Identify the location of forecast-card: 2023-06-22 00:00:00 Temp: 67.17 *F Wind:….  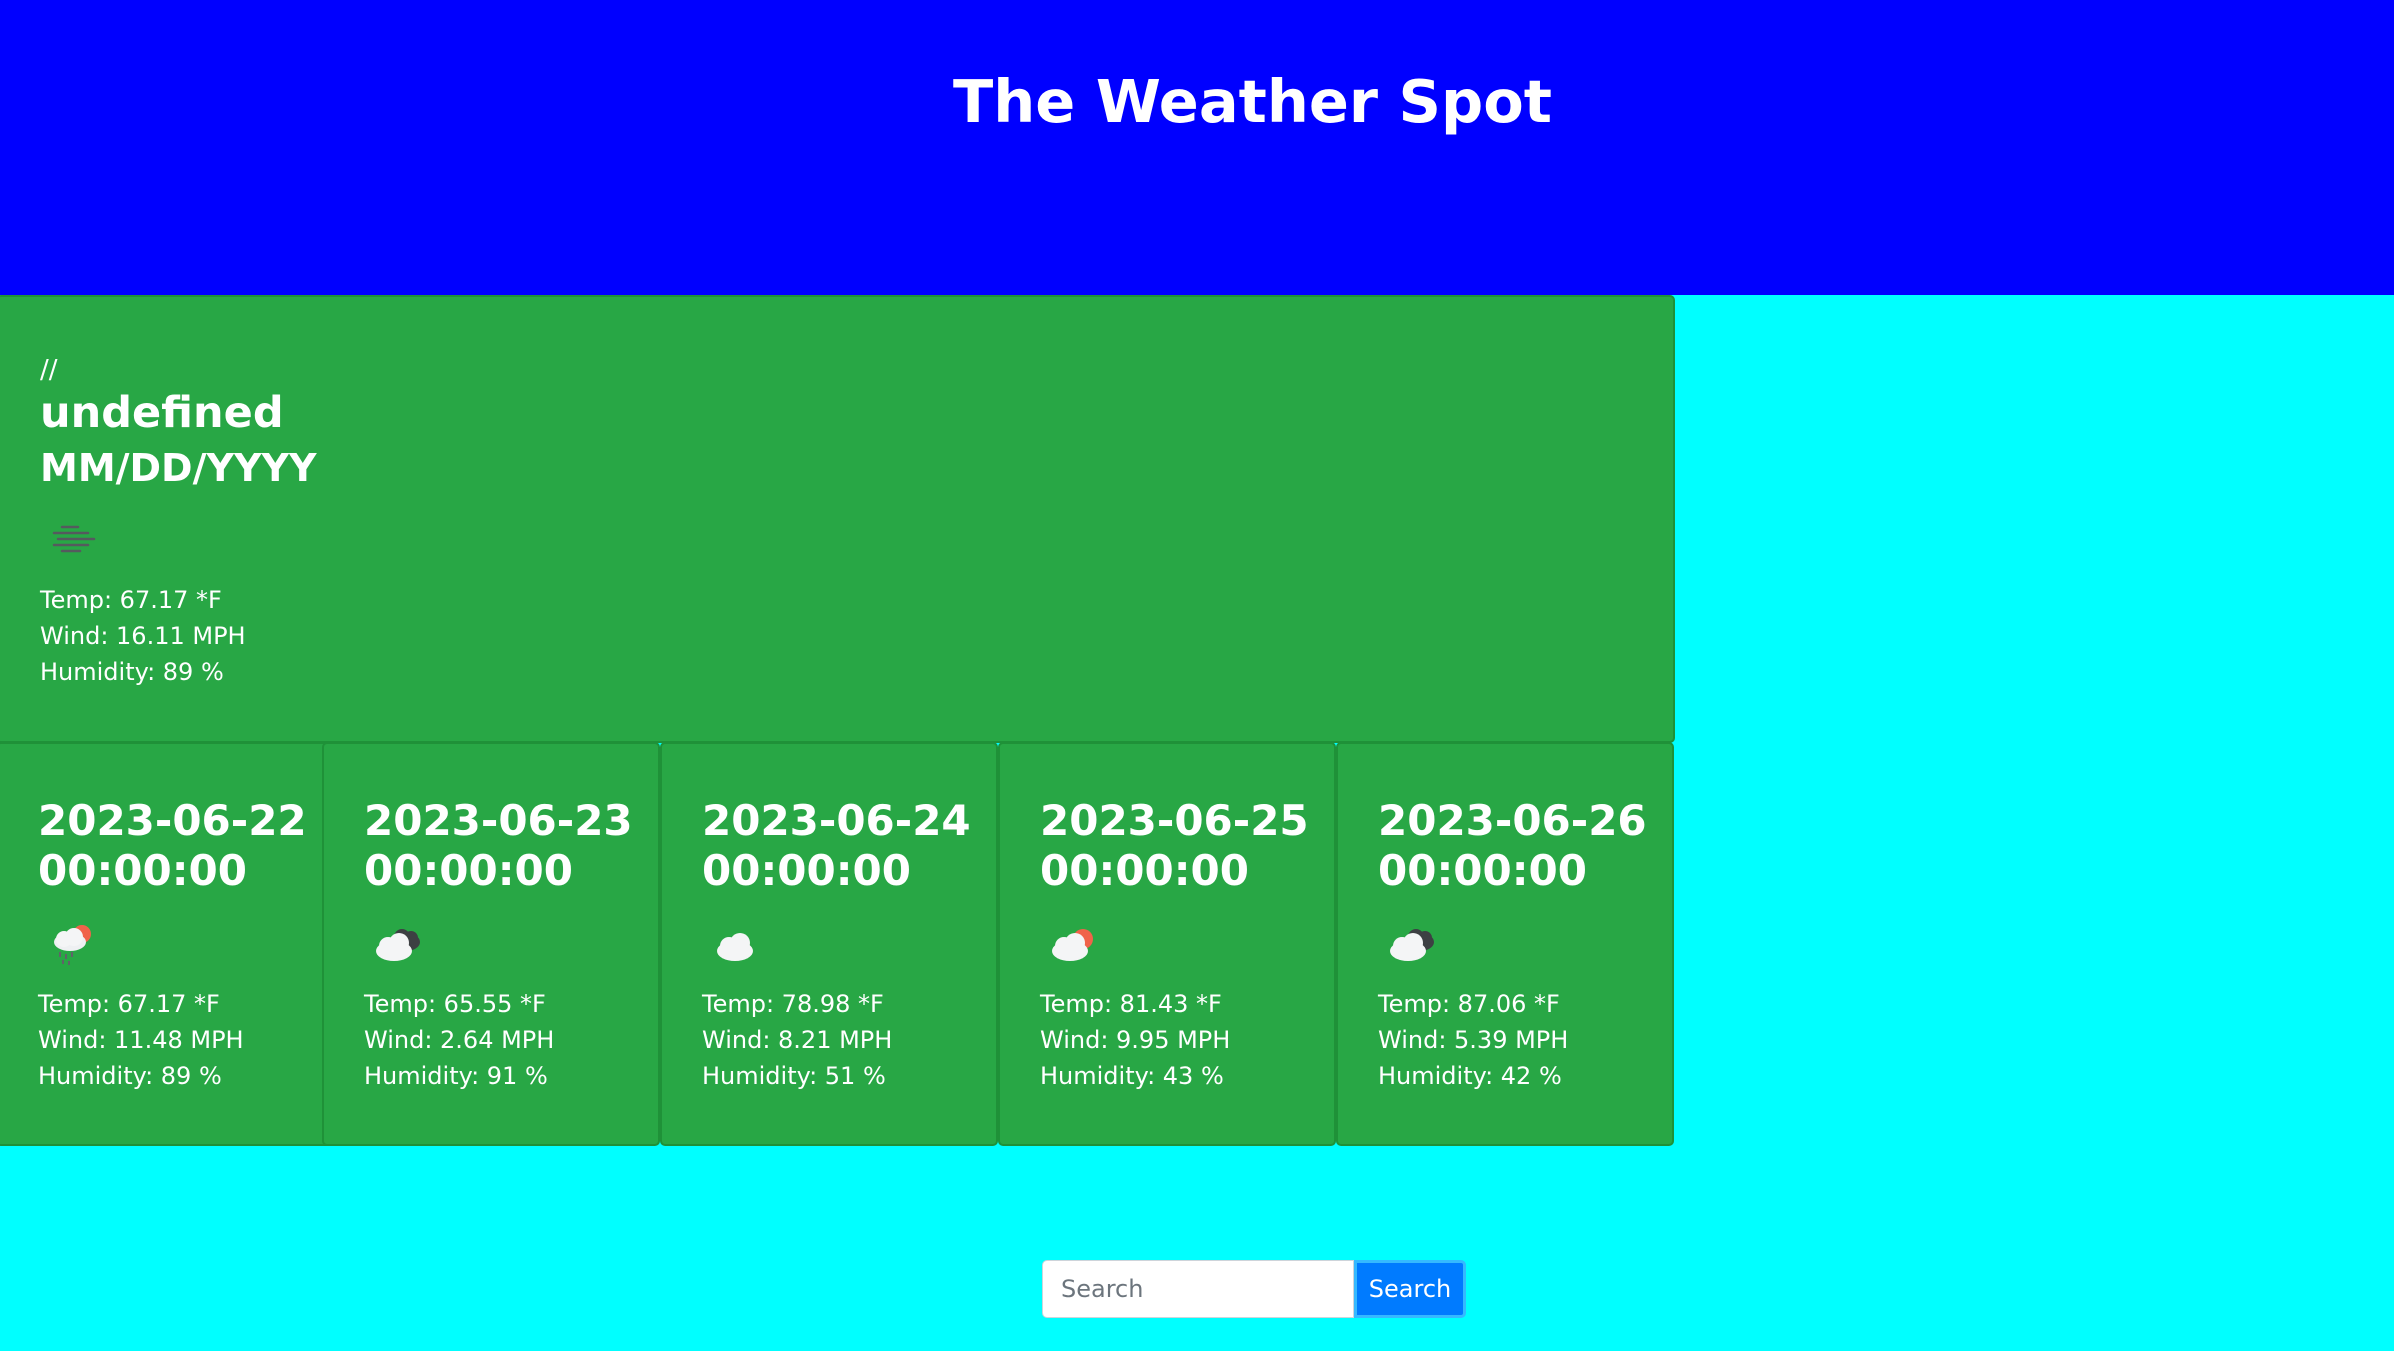
(167, 944).